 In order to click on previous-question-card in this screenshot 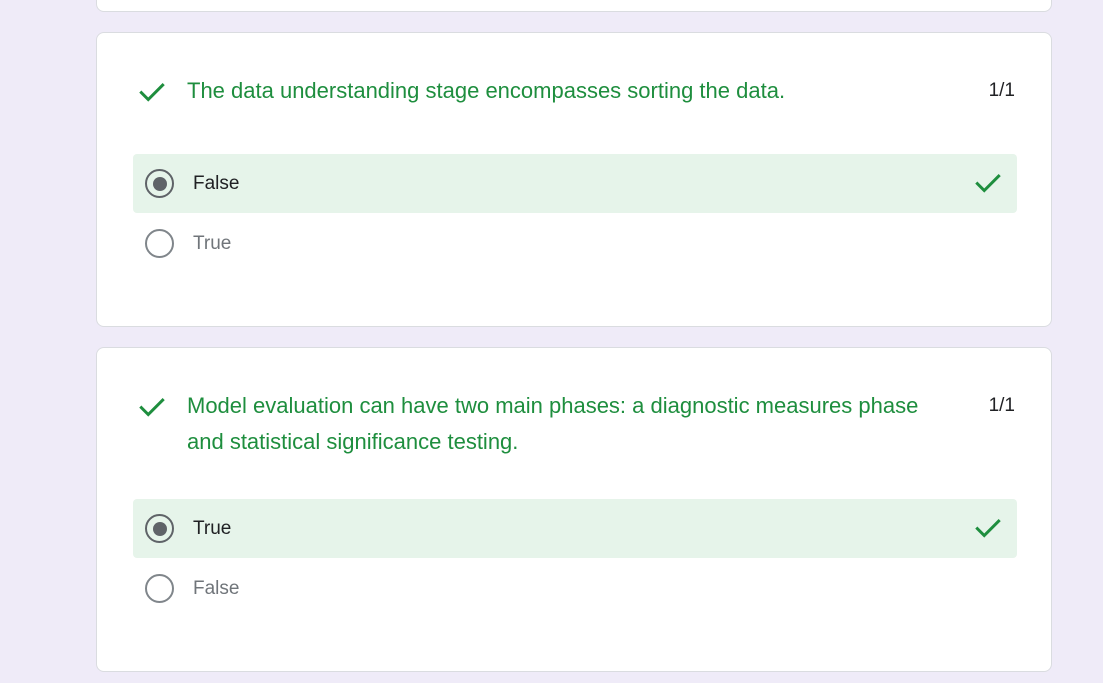, I will do `click(574, 6)`.